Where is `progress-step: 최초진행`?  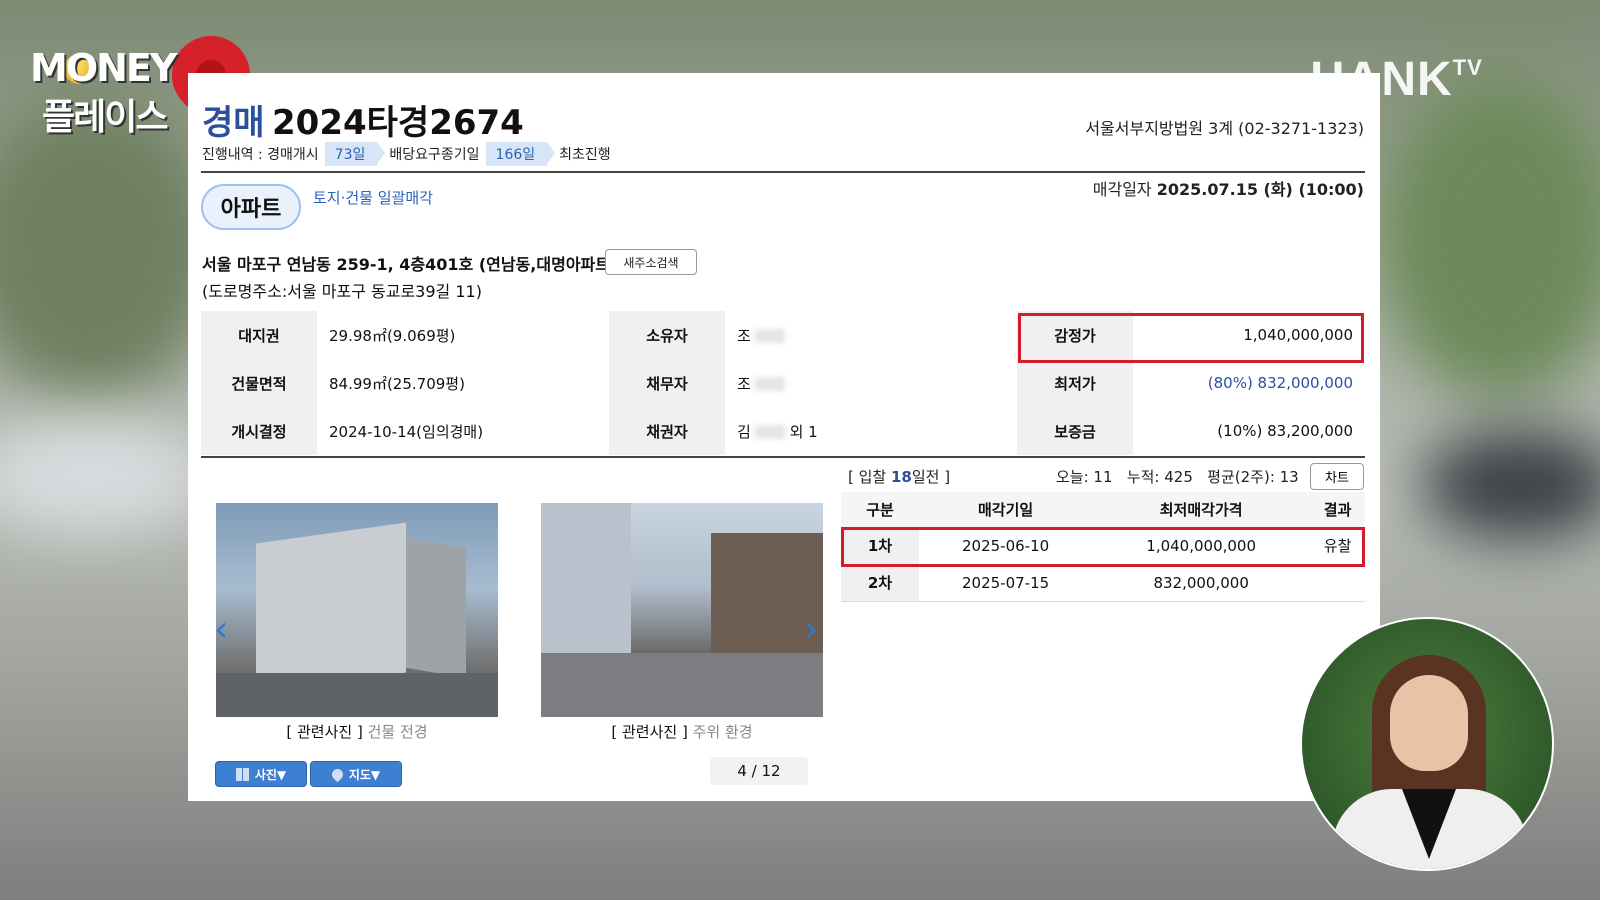
progress-step: 최초진행 is located at coordinates (585, 155).